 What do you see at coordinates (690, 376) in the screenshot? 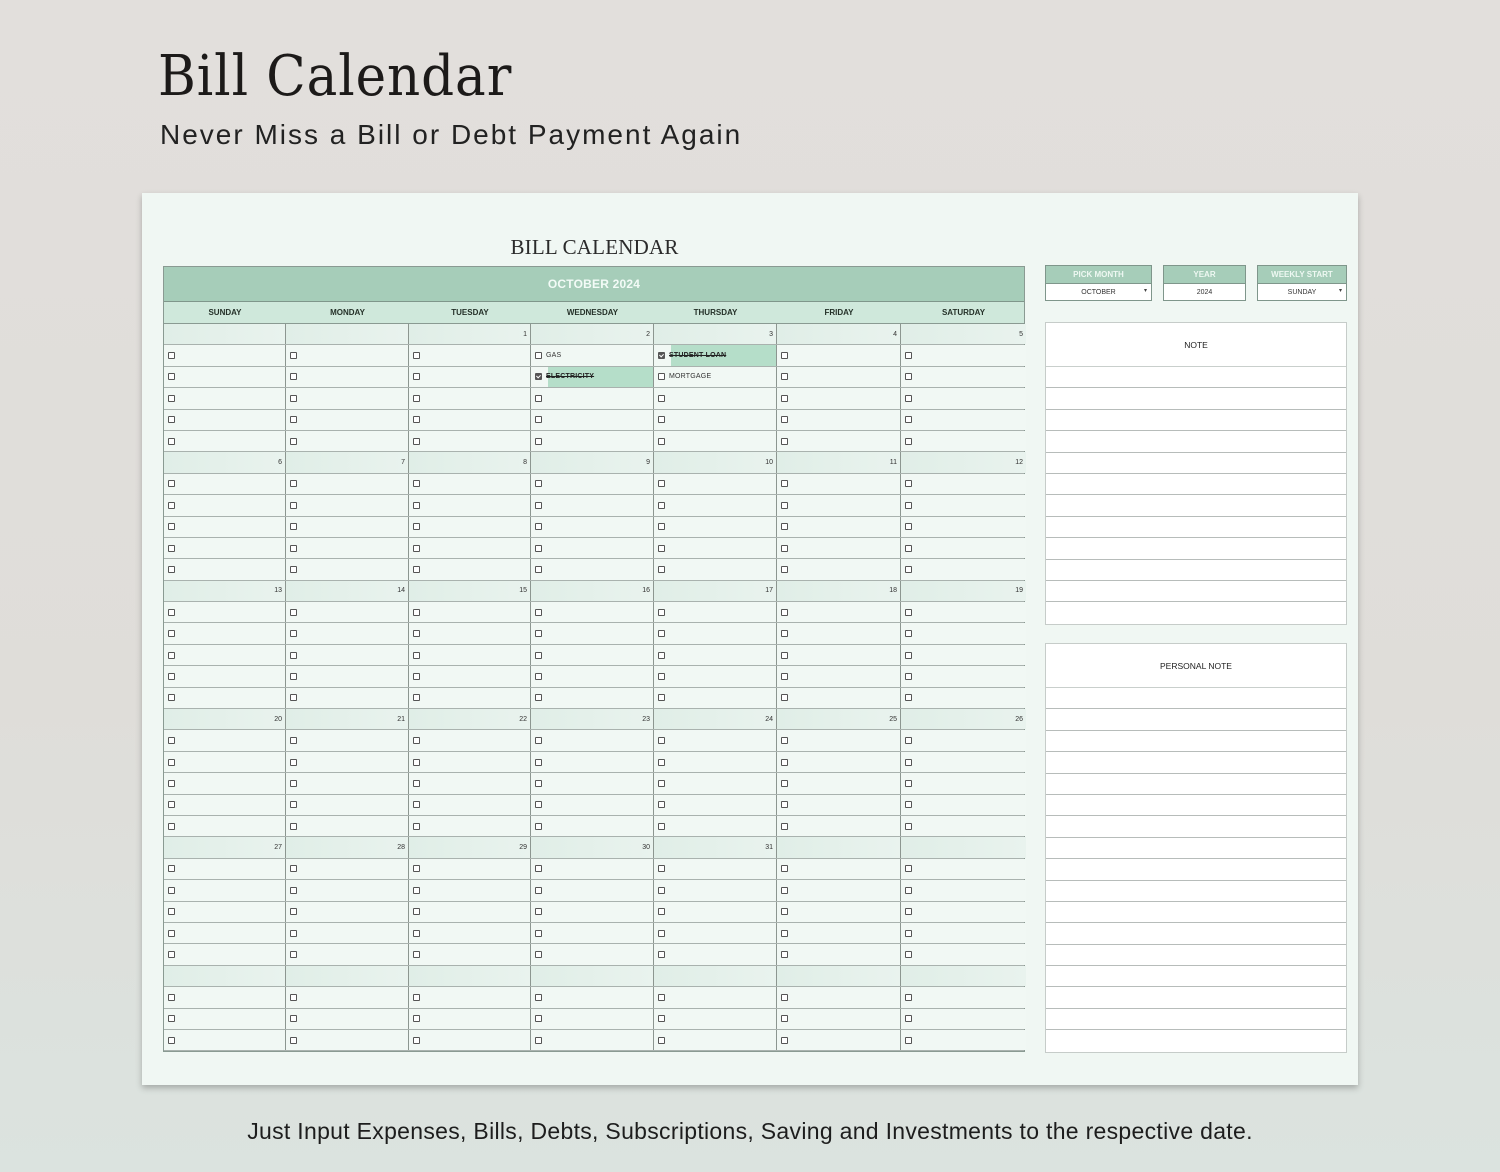
I see `bill-label: MORTGAGE` at bounding box center [690, 376].